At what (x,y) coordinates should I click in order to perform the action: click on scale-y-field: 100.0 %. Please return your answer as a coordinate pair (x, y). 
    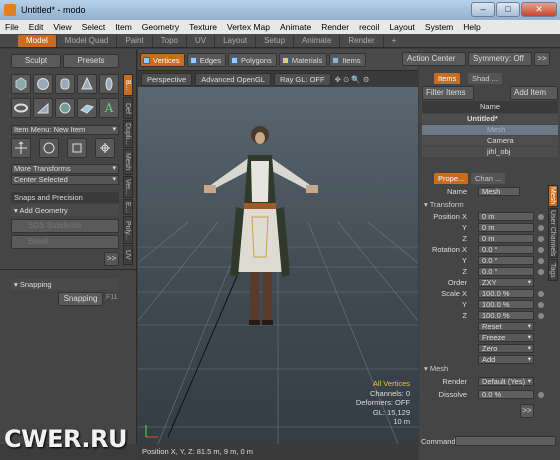
    Looking at the image, I should click on (506, 304).